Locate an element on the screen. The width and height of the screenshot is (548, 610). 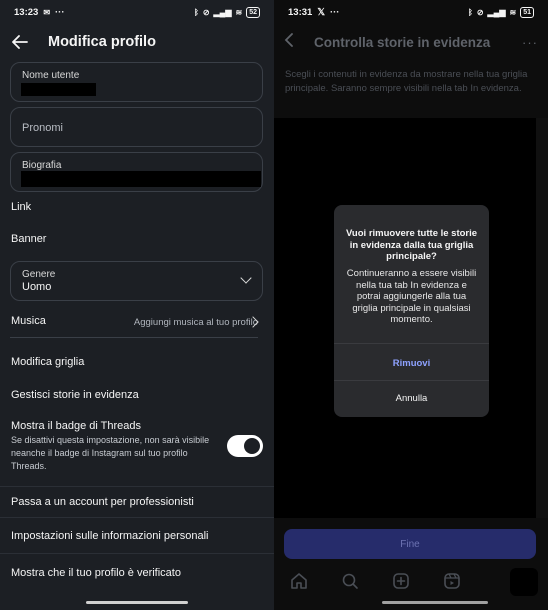
x-app-icon: 𝕏 is located at coordinates (321, 12).